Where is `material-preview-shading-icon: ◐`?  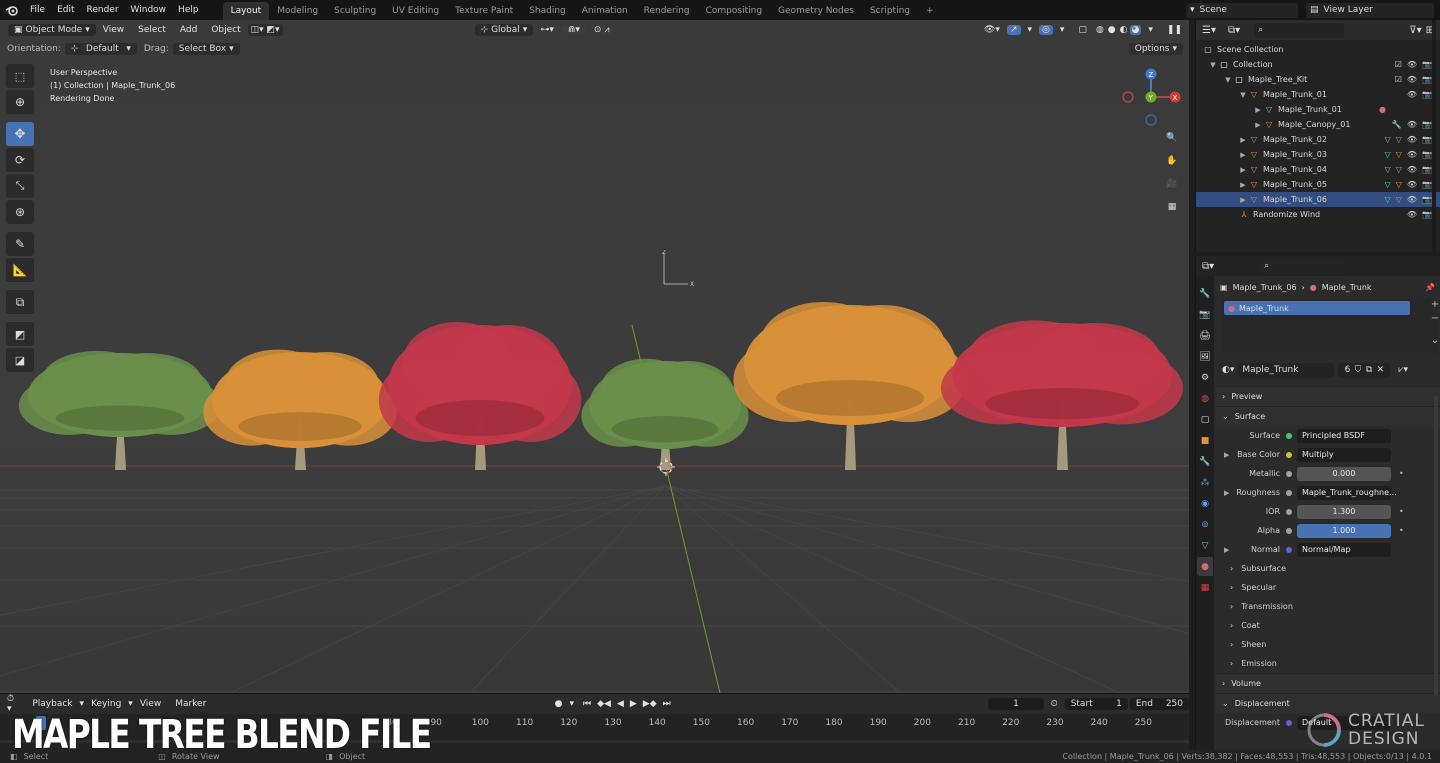 material-preview-shading-icon: ◐ is located at coordinates (1124, 30).